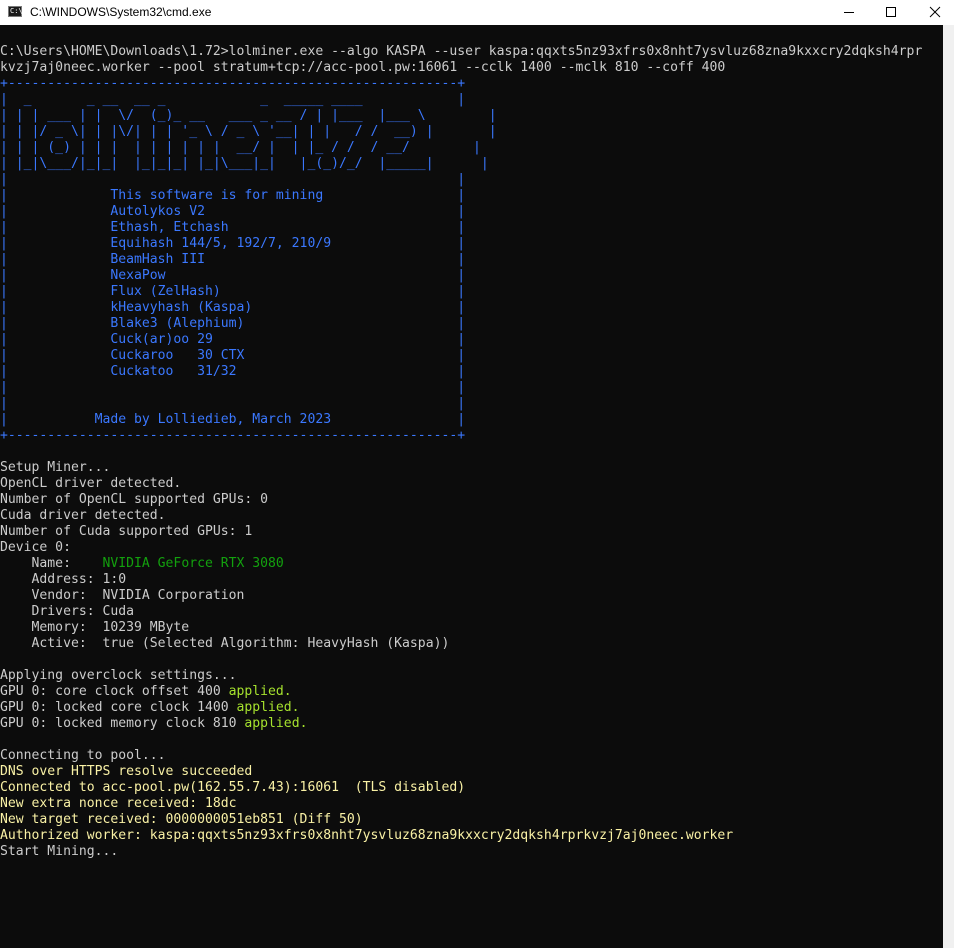  What do you see at coordinates (63, 579) in the screenshot?
I see `console-text: Address: 1:0` at bounding box center [63, 579].